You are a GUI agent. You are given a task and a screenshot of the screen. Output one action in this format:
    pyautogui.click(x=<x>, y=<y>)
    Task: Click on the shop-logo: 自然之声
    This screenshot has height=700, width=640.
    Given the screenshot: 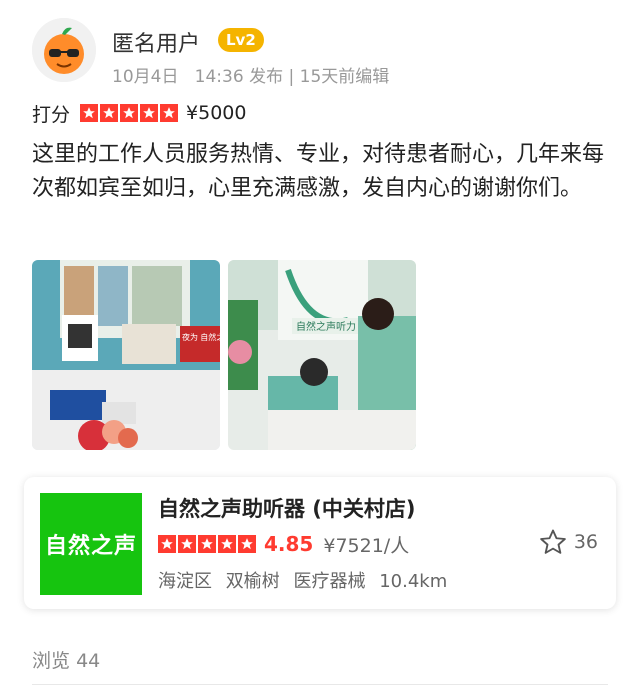 What is the action you would take?
    pyautogui.click(x=91, y=544)
    